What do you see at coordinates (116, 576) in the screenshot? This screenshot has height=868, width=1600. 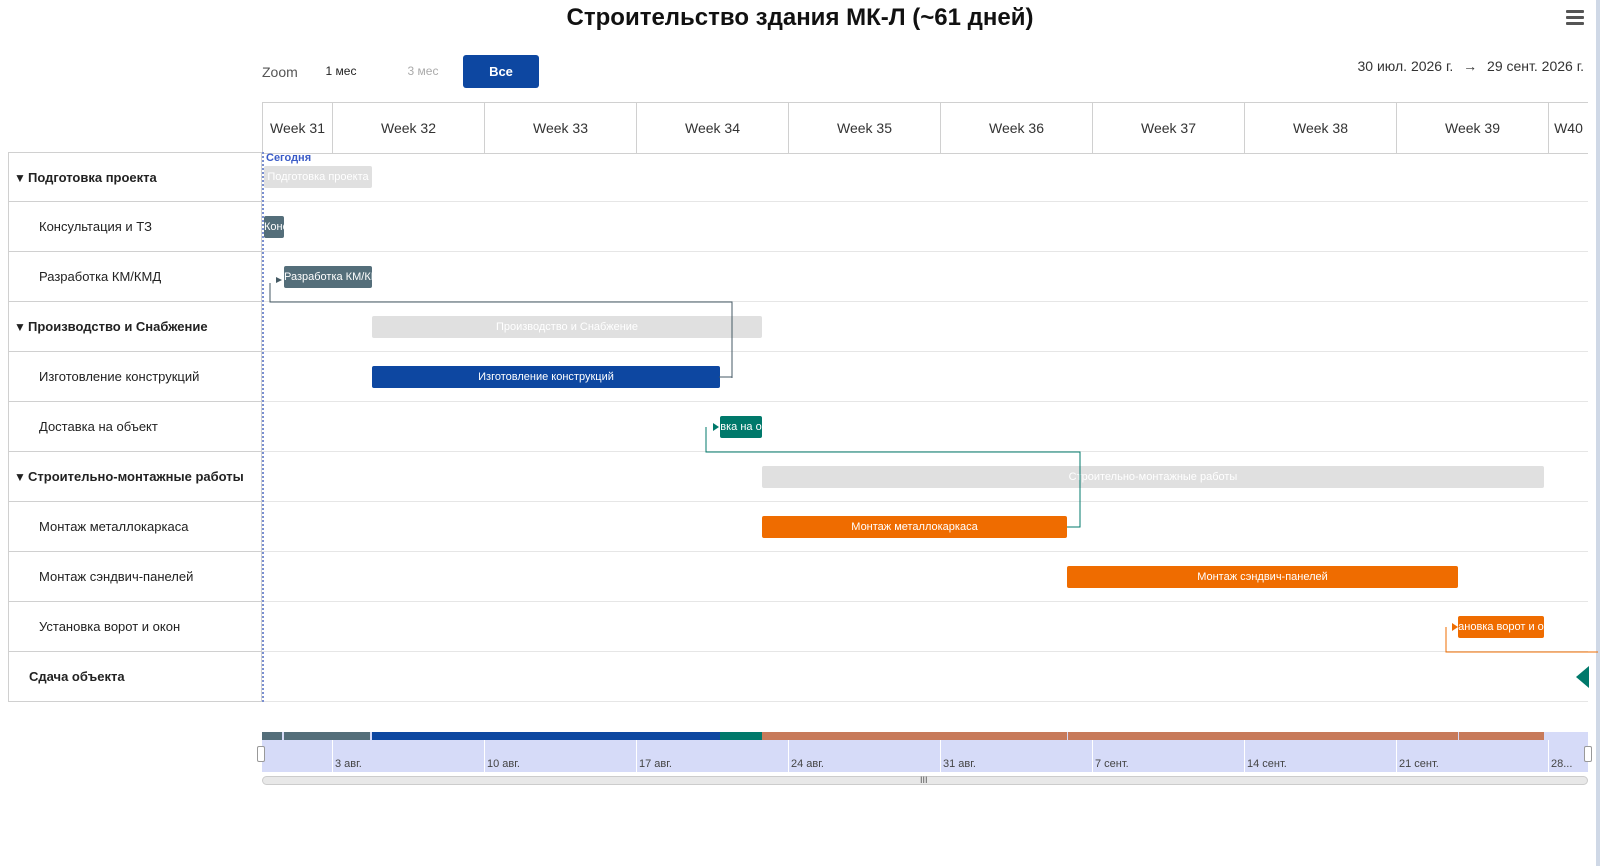 I see `task-name: Монтаж сэндвич-панелей` at bounding box center [116, 576].